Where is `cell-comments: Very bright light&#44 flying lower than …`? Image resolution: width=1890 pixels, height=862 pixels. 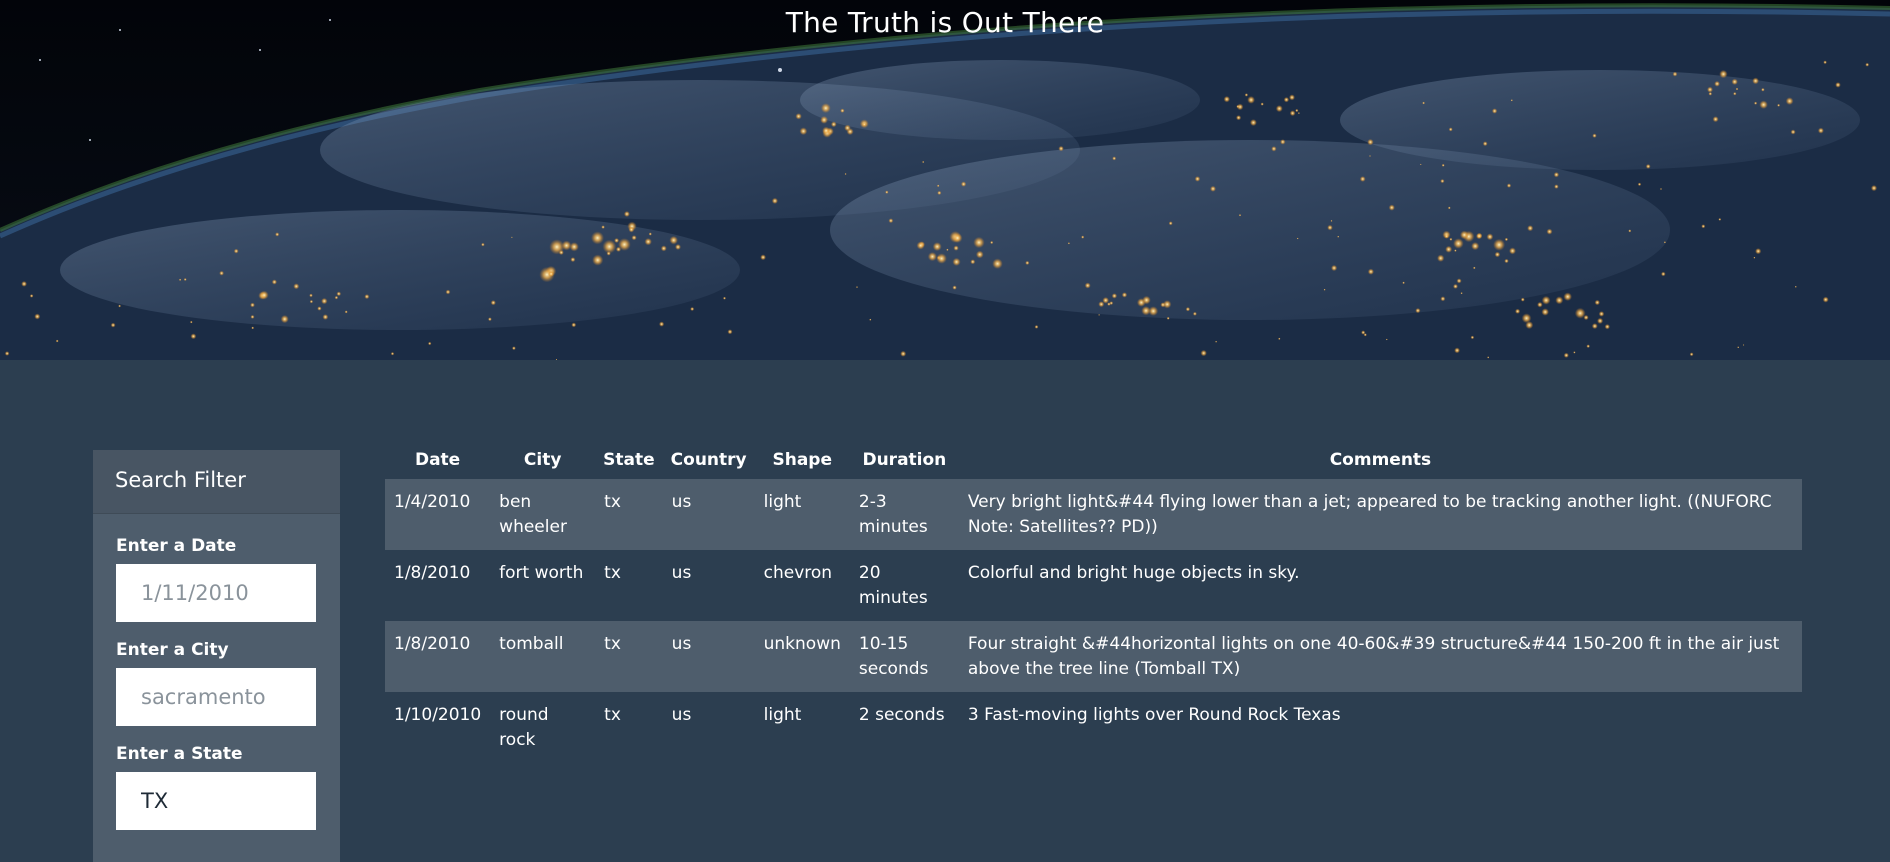 cell-comments: Very bright light&#44 flying lower than … is located at coordinates (1380, 514).